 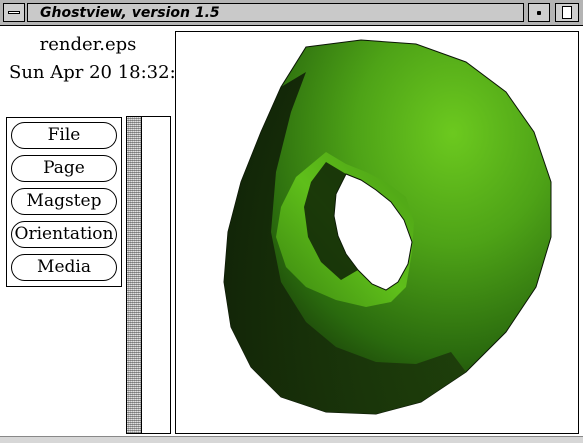 I want to click on minimize-icon, so click(x=539, y=12).